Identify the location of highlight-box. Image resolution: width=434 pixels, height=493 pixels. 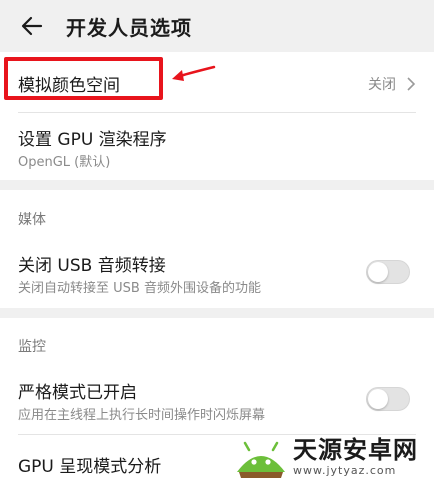
(83, 78).